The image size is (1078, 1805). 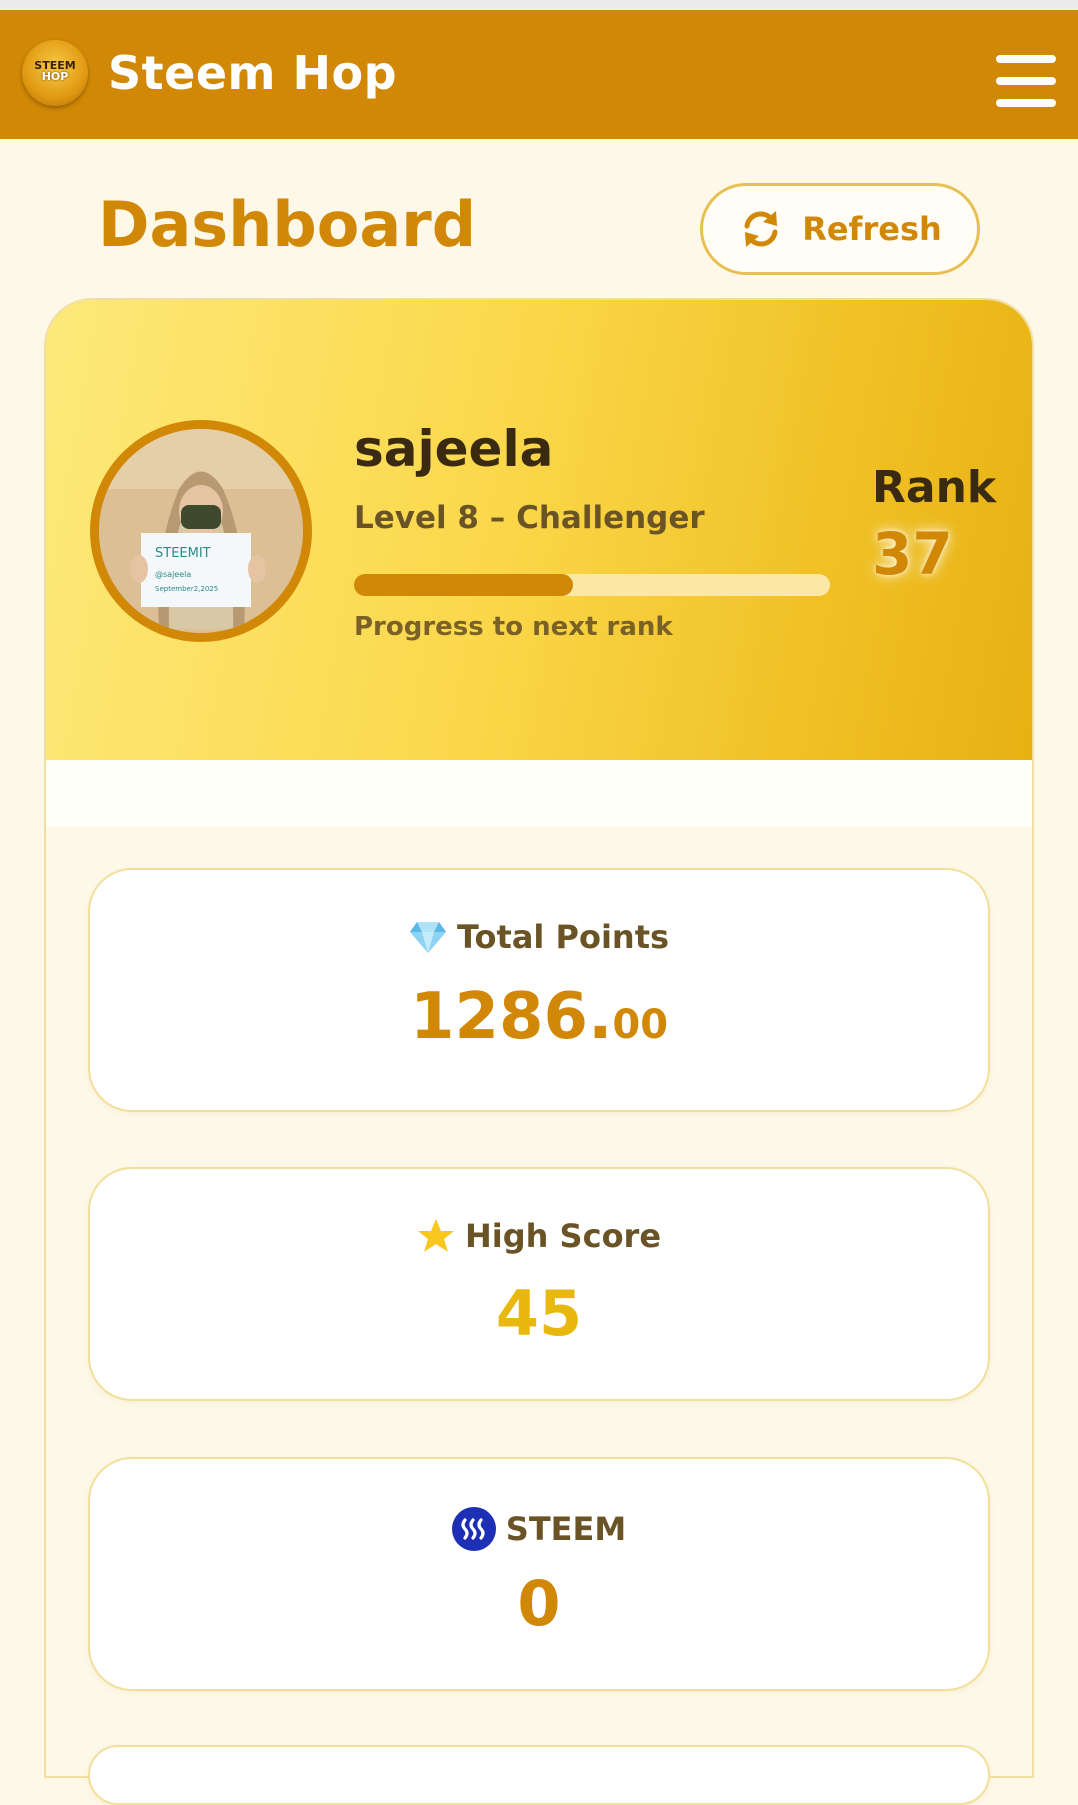 I want to click on avatar-photo: STEEMIT @sajeela September2,2025, so click(x=201, y=531).